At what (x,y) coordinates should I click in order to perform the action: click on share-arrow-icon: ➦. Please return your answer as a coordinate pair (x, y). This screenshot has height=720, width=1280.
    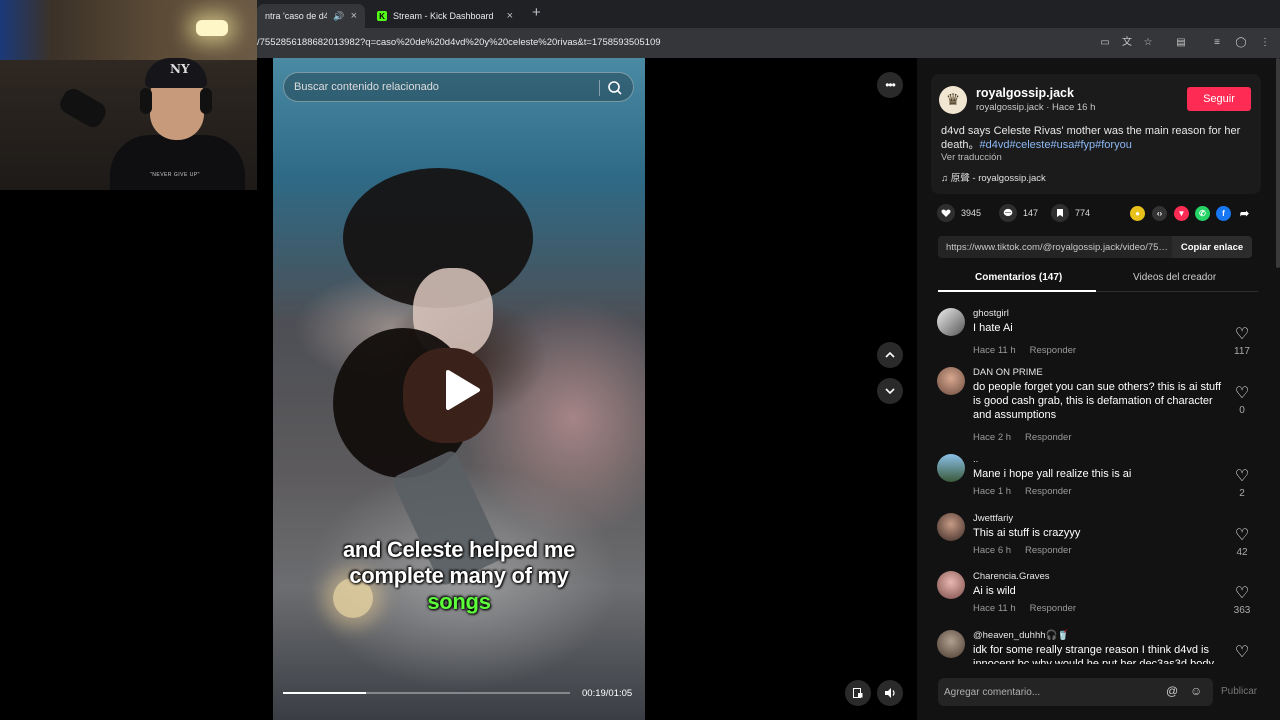
    Looking at the image, I should click on (1244, 213).